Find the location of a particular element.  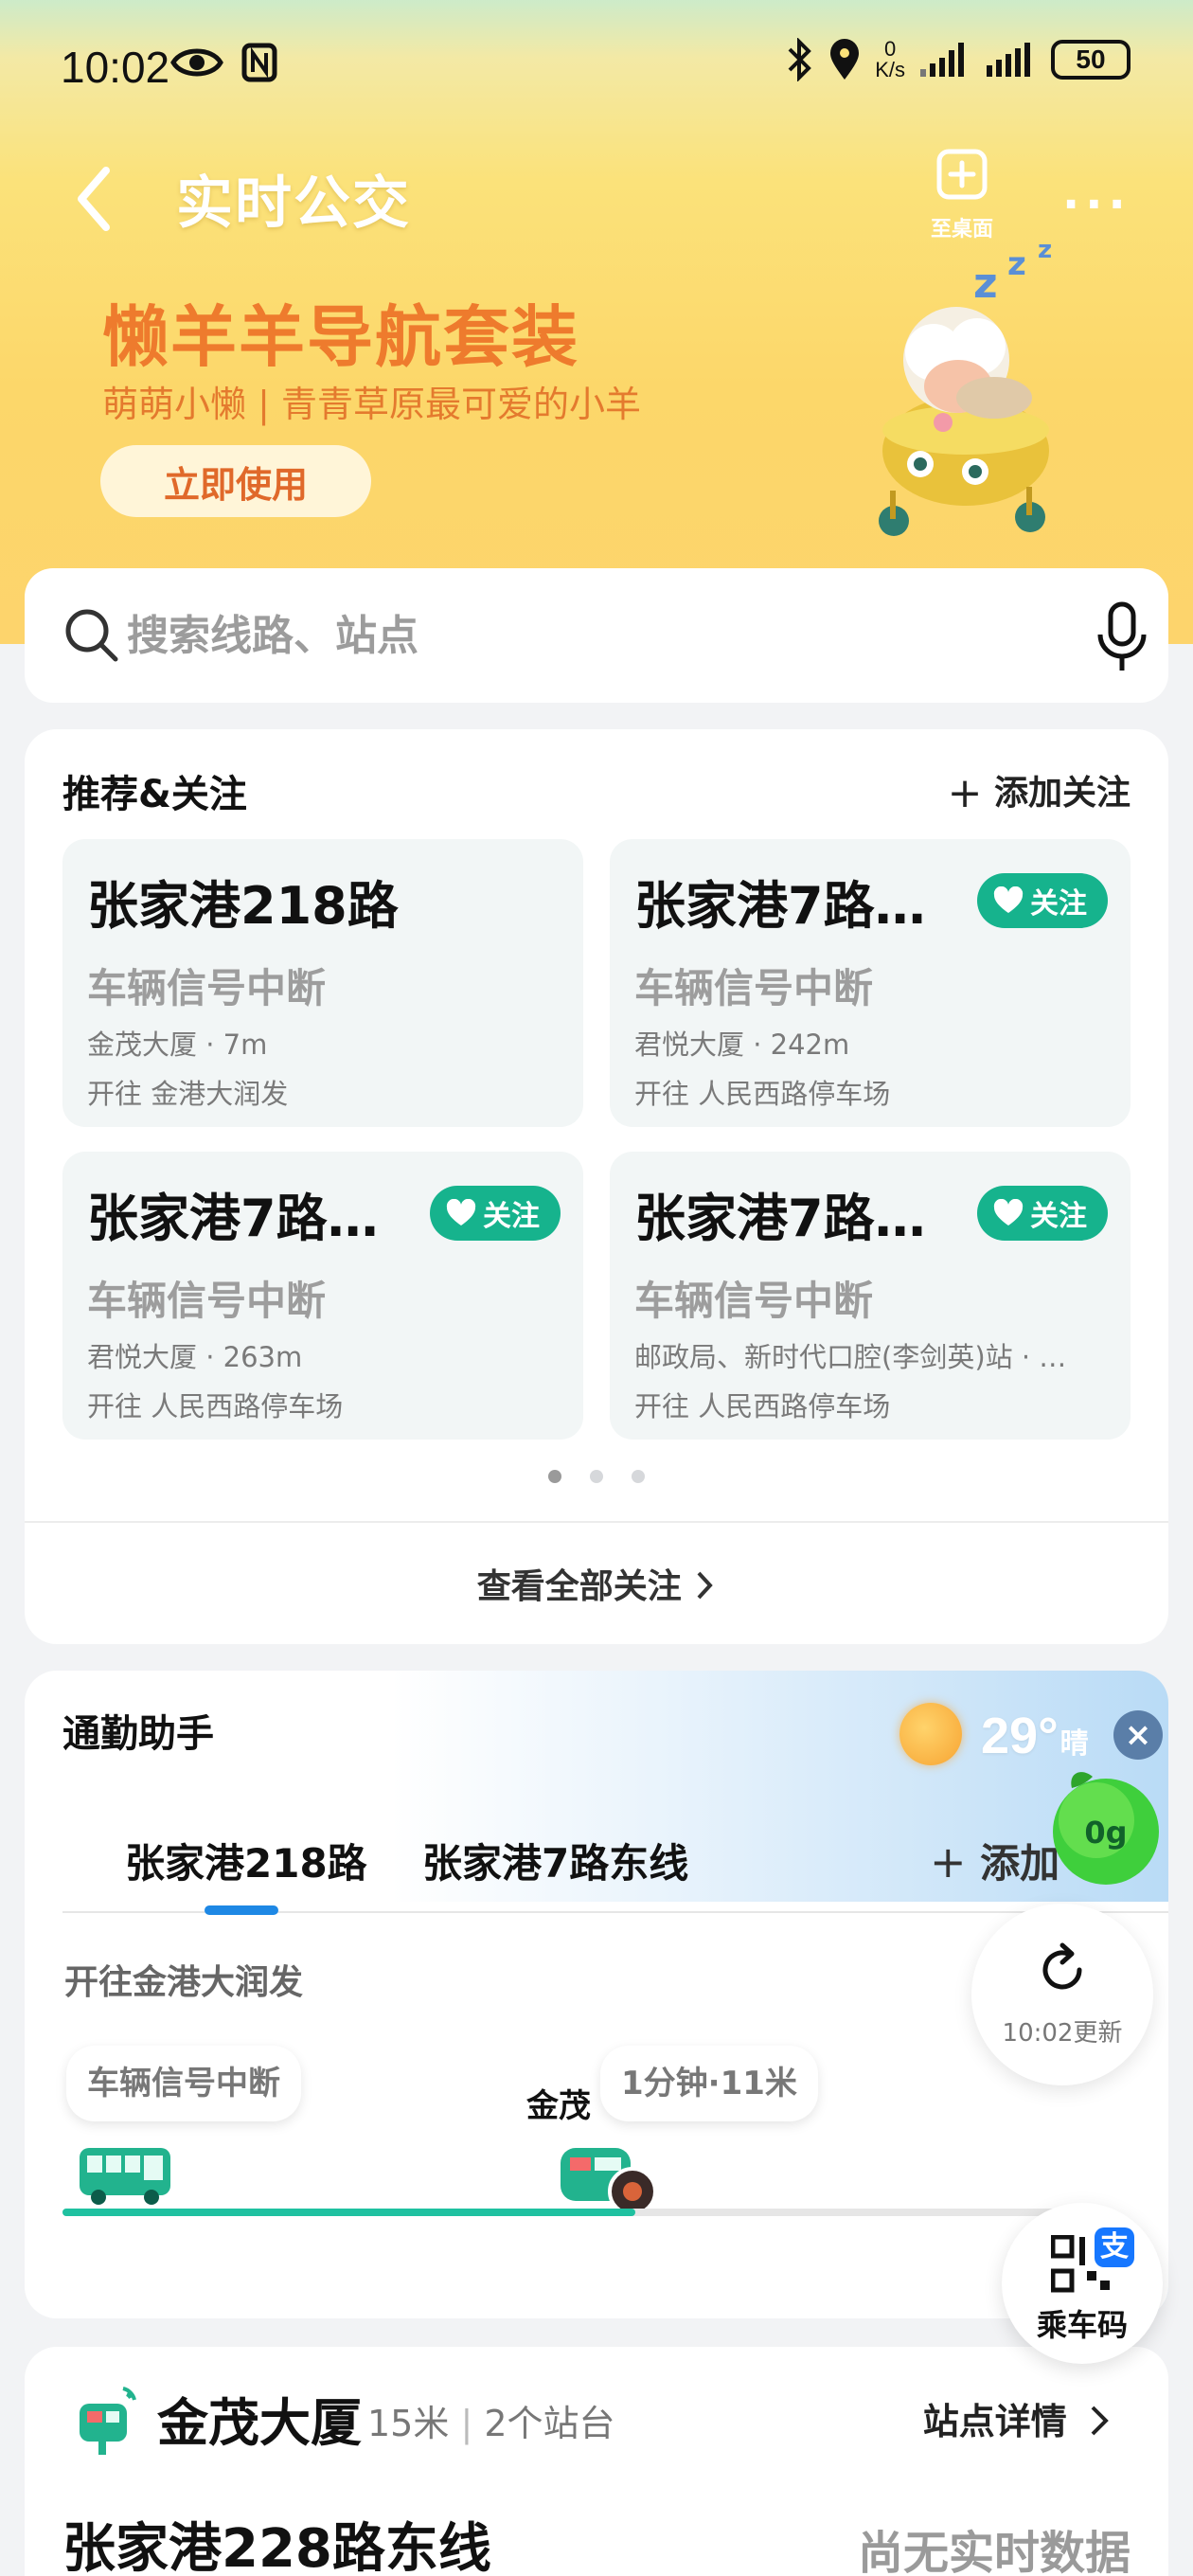

refresh-button: 10:02更新 is located at coordinates (1062, 1994).